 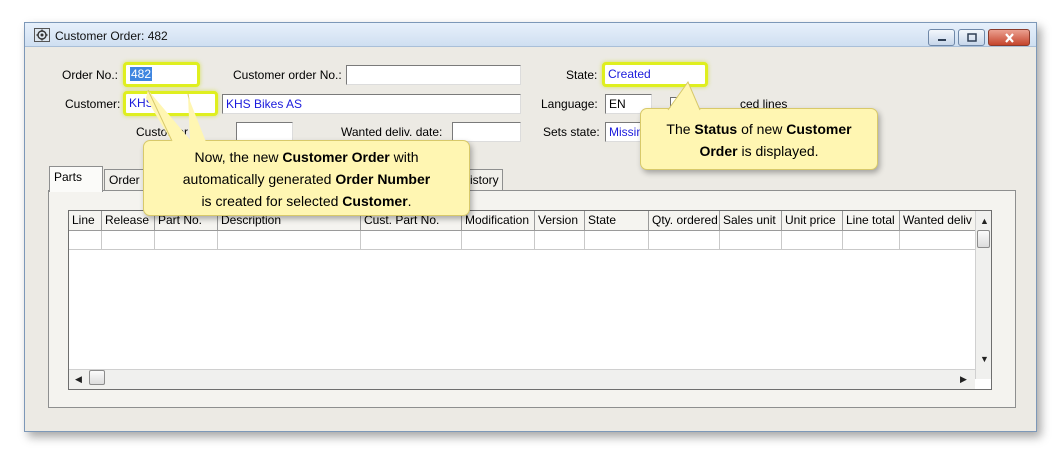 What do you see at coordinates (762, 129) in the screenshot?
I see `callout-text: of new` at bounding box center [762, 129].